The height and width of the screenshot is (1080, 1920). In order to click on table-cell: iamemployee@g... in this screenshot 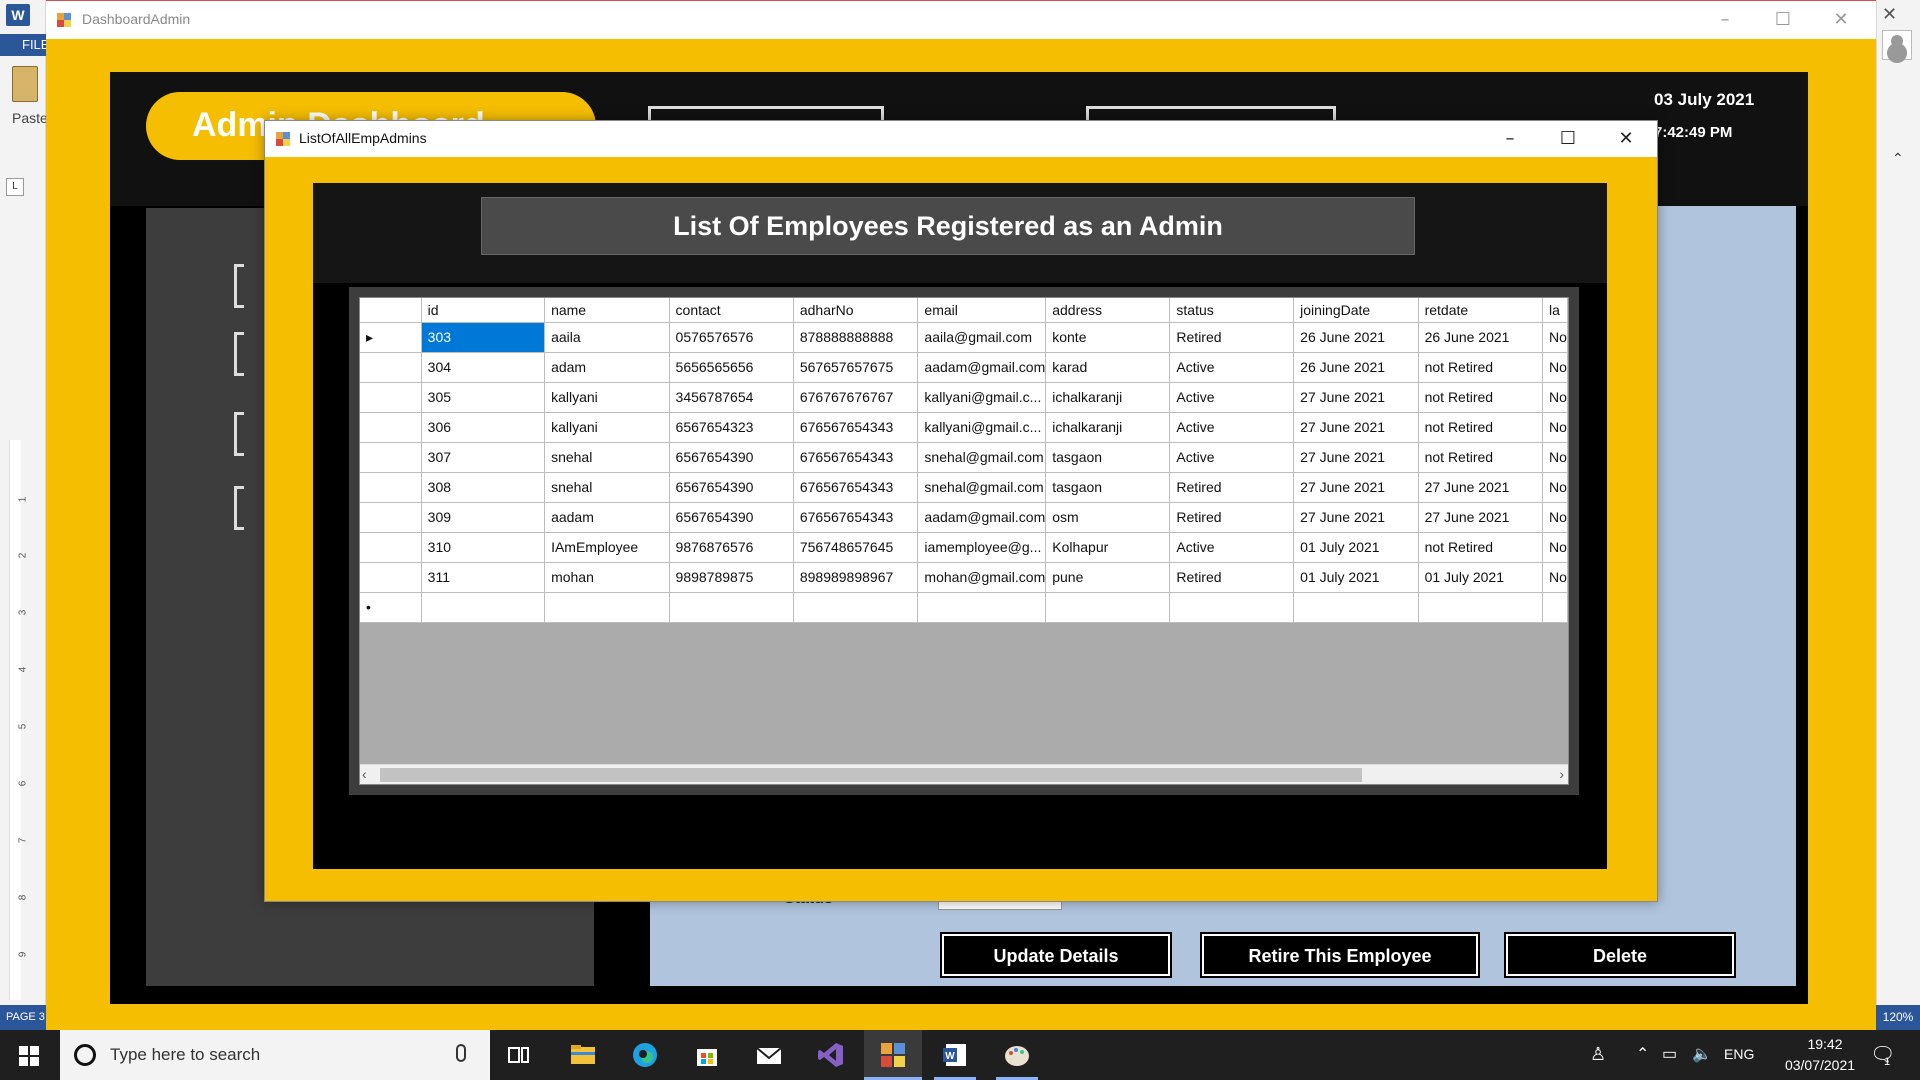, I will do `click(982, 547)`.